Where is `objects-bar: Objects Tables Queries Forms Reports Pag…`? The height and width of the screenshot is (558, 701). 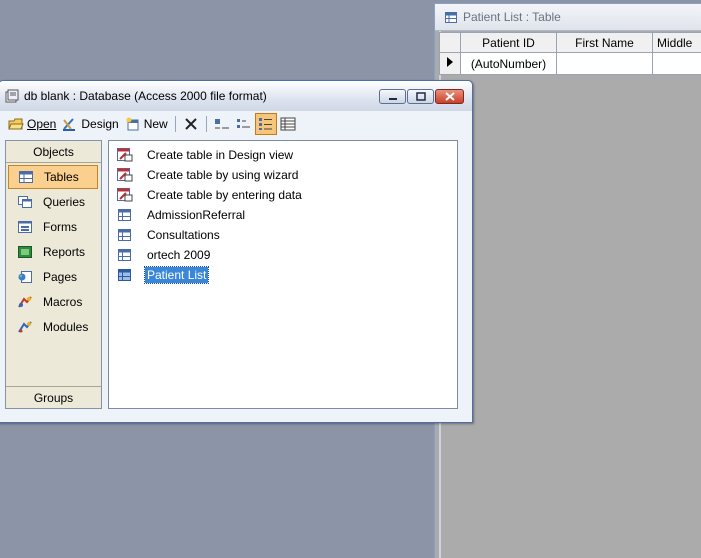
objects-bar: Objects Tables Queries Forms Reports Pag… is located at coordinates (53, 274).